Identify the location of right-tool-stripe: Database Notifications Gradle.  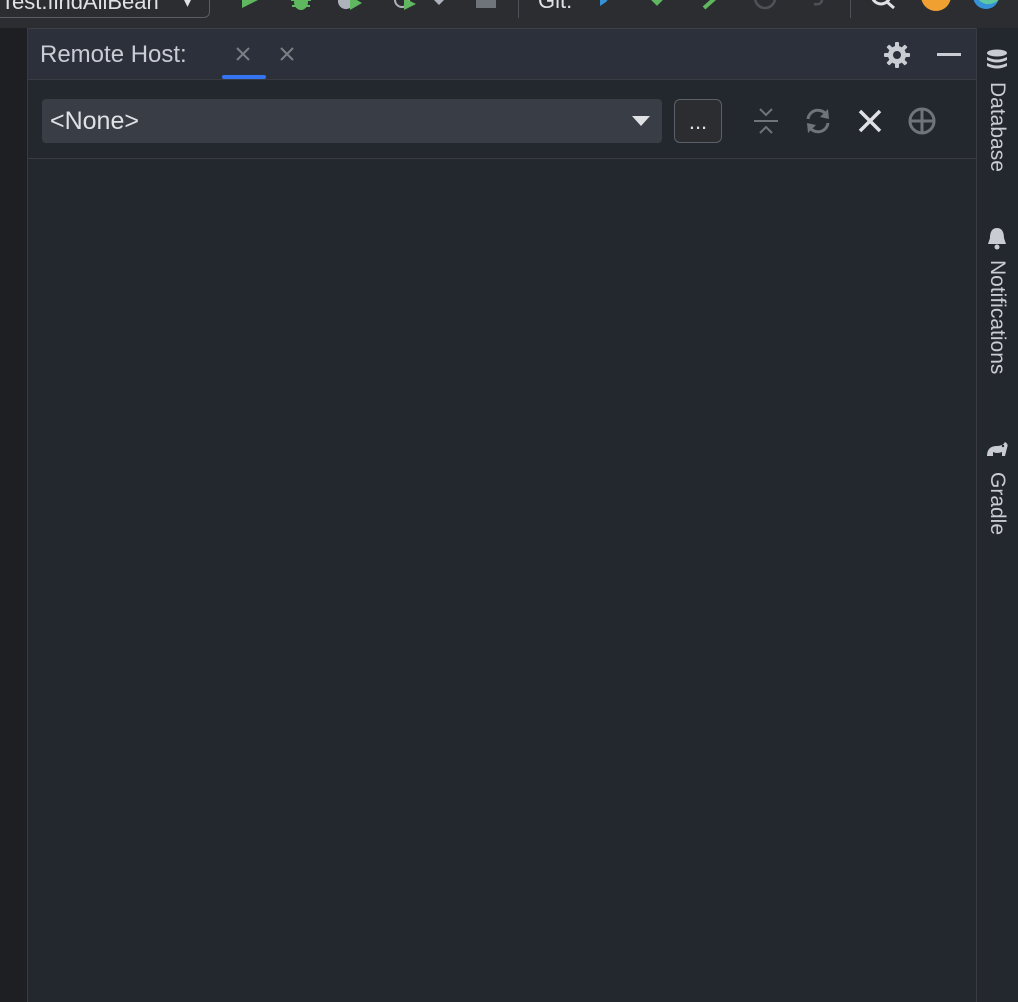
(997, 515).